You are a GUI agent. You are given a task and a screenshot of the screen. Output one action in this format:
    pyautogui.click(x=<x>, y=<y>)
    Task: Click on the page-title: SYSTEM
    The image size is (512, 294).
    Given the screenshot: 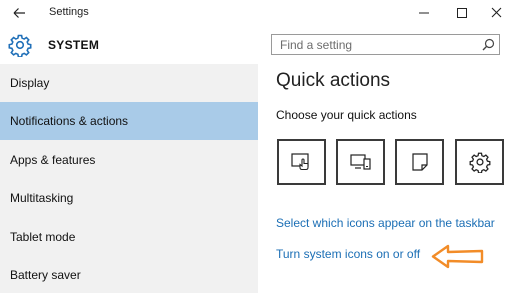 What is the action you would take?
    pyautogui.click(x=74, y=45)
    